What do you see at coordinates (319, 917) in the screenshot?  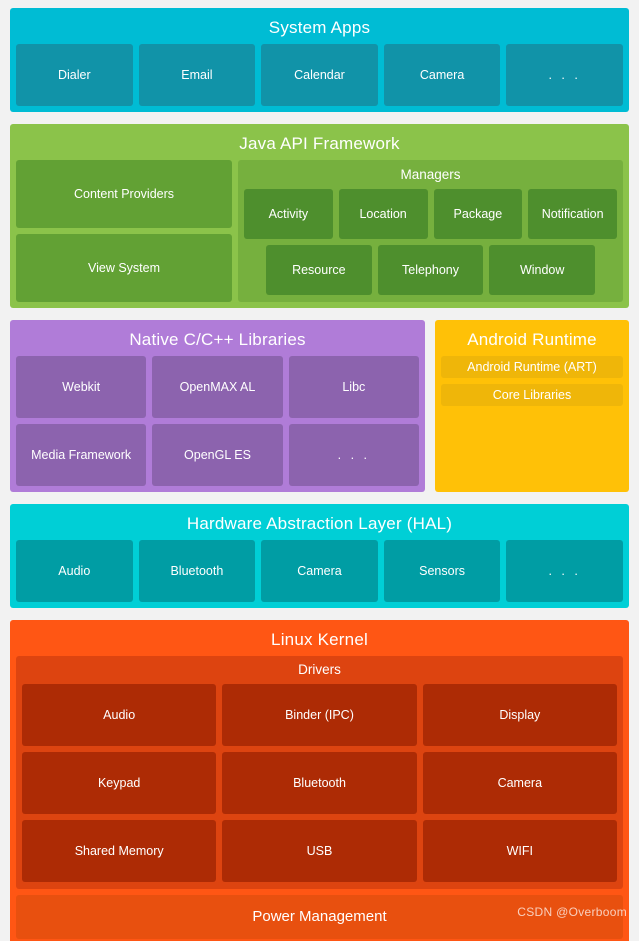 I see `tile-power-management: Power Management` at bounding box center [319, 917].